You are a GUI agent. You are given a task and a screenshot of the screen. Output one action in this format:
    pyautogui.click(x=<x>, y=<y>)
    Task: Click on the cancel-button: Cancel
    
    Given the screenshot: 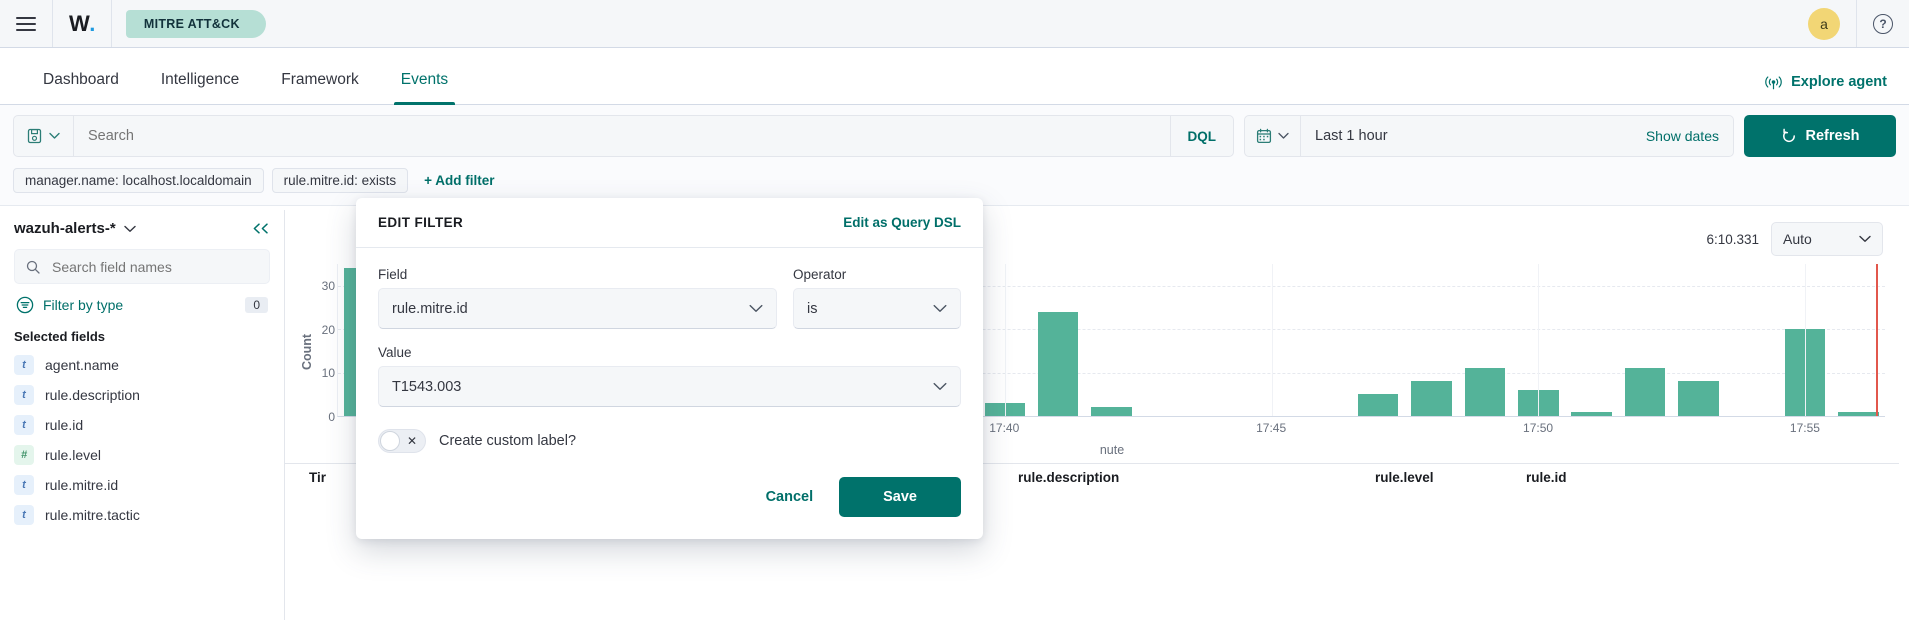 What is the action you would take?
    pyautogui.click(x=790, y=497)
    